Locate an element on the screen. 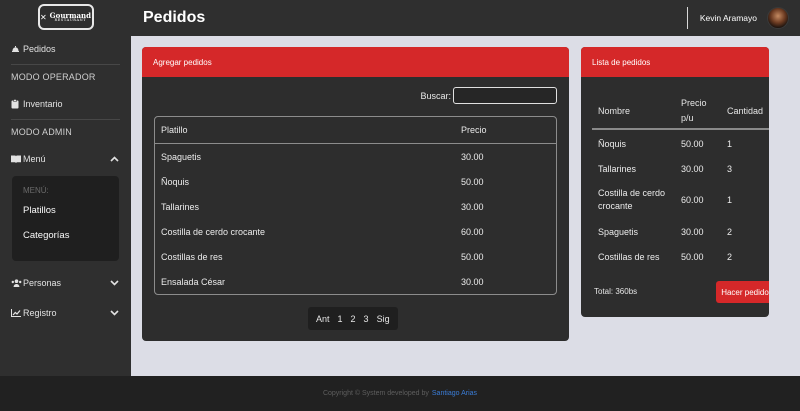  page-title: Pedidos is located at coordinates (174, 17).